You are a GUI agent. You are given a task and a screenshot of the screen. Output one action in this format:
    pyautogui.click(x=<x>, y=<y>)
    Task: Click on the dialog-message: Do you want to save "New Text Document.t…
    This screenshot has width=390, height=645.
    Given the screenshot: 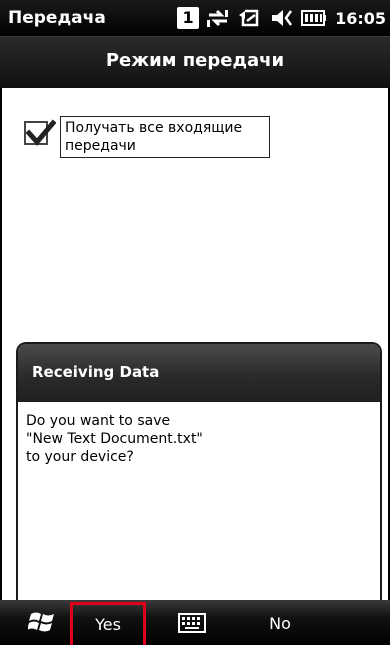 What is the action you would take?
    pyautogui.click(x=199, y=439)
    